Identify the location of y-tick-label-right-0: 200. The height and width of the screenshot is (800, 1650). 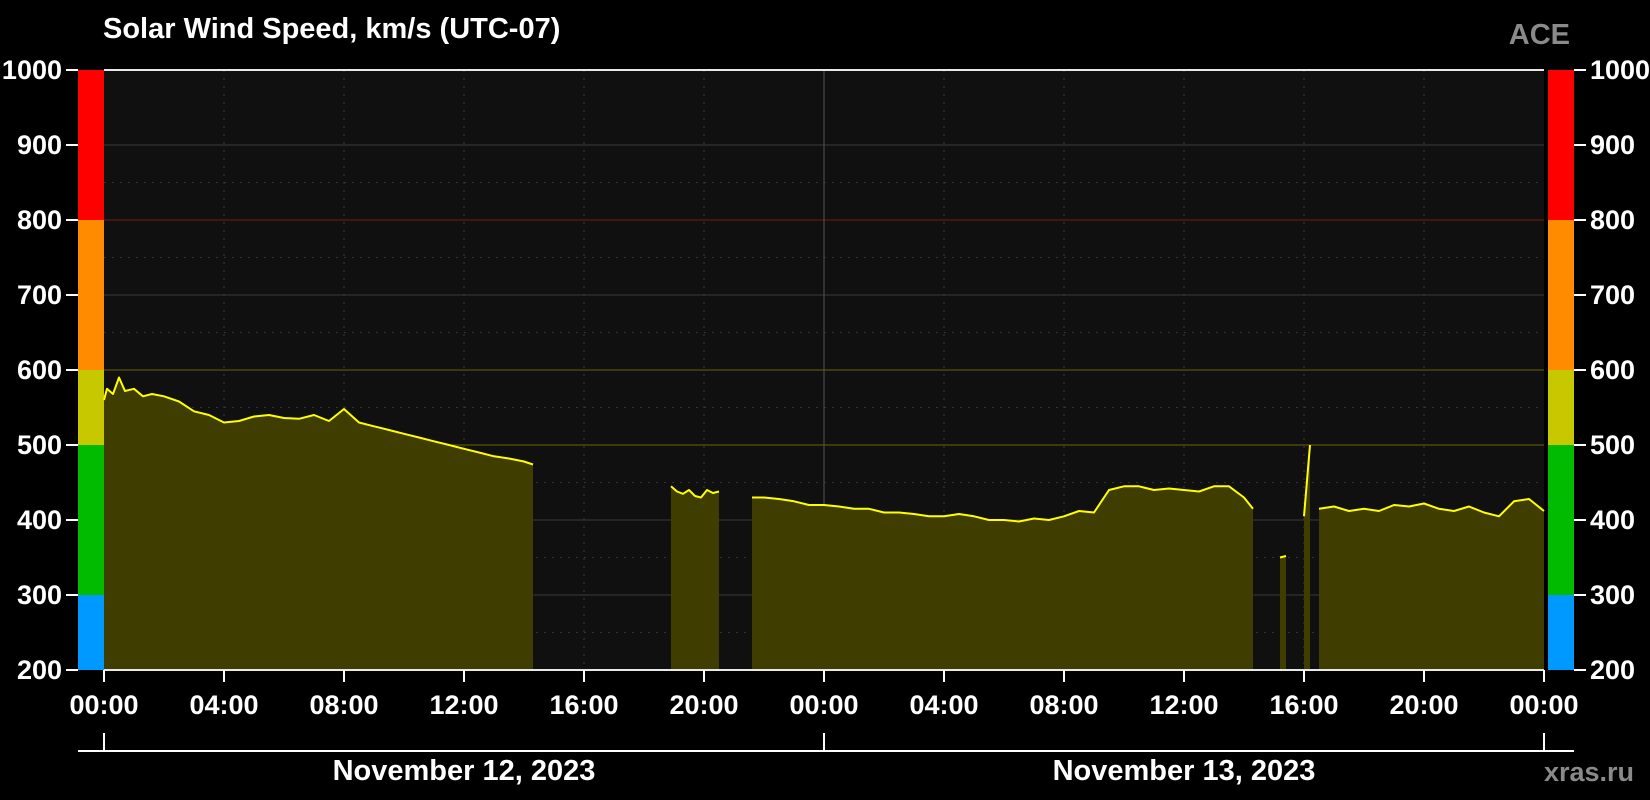
(1612, 670).